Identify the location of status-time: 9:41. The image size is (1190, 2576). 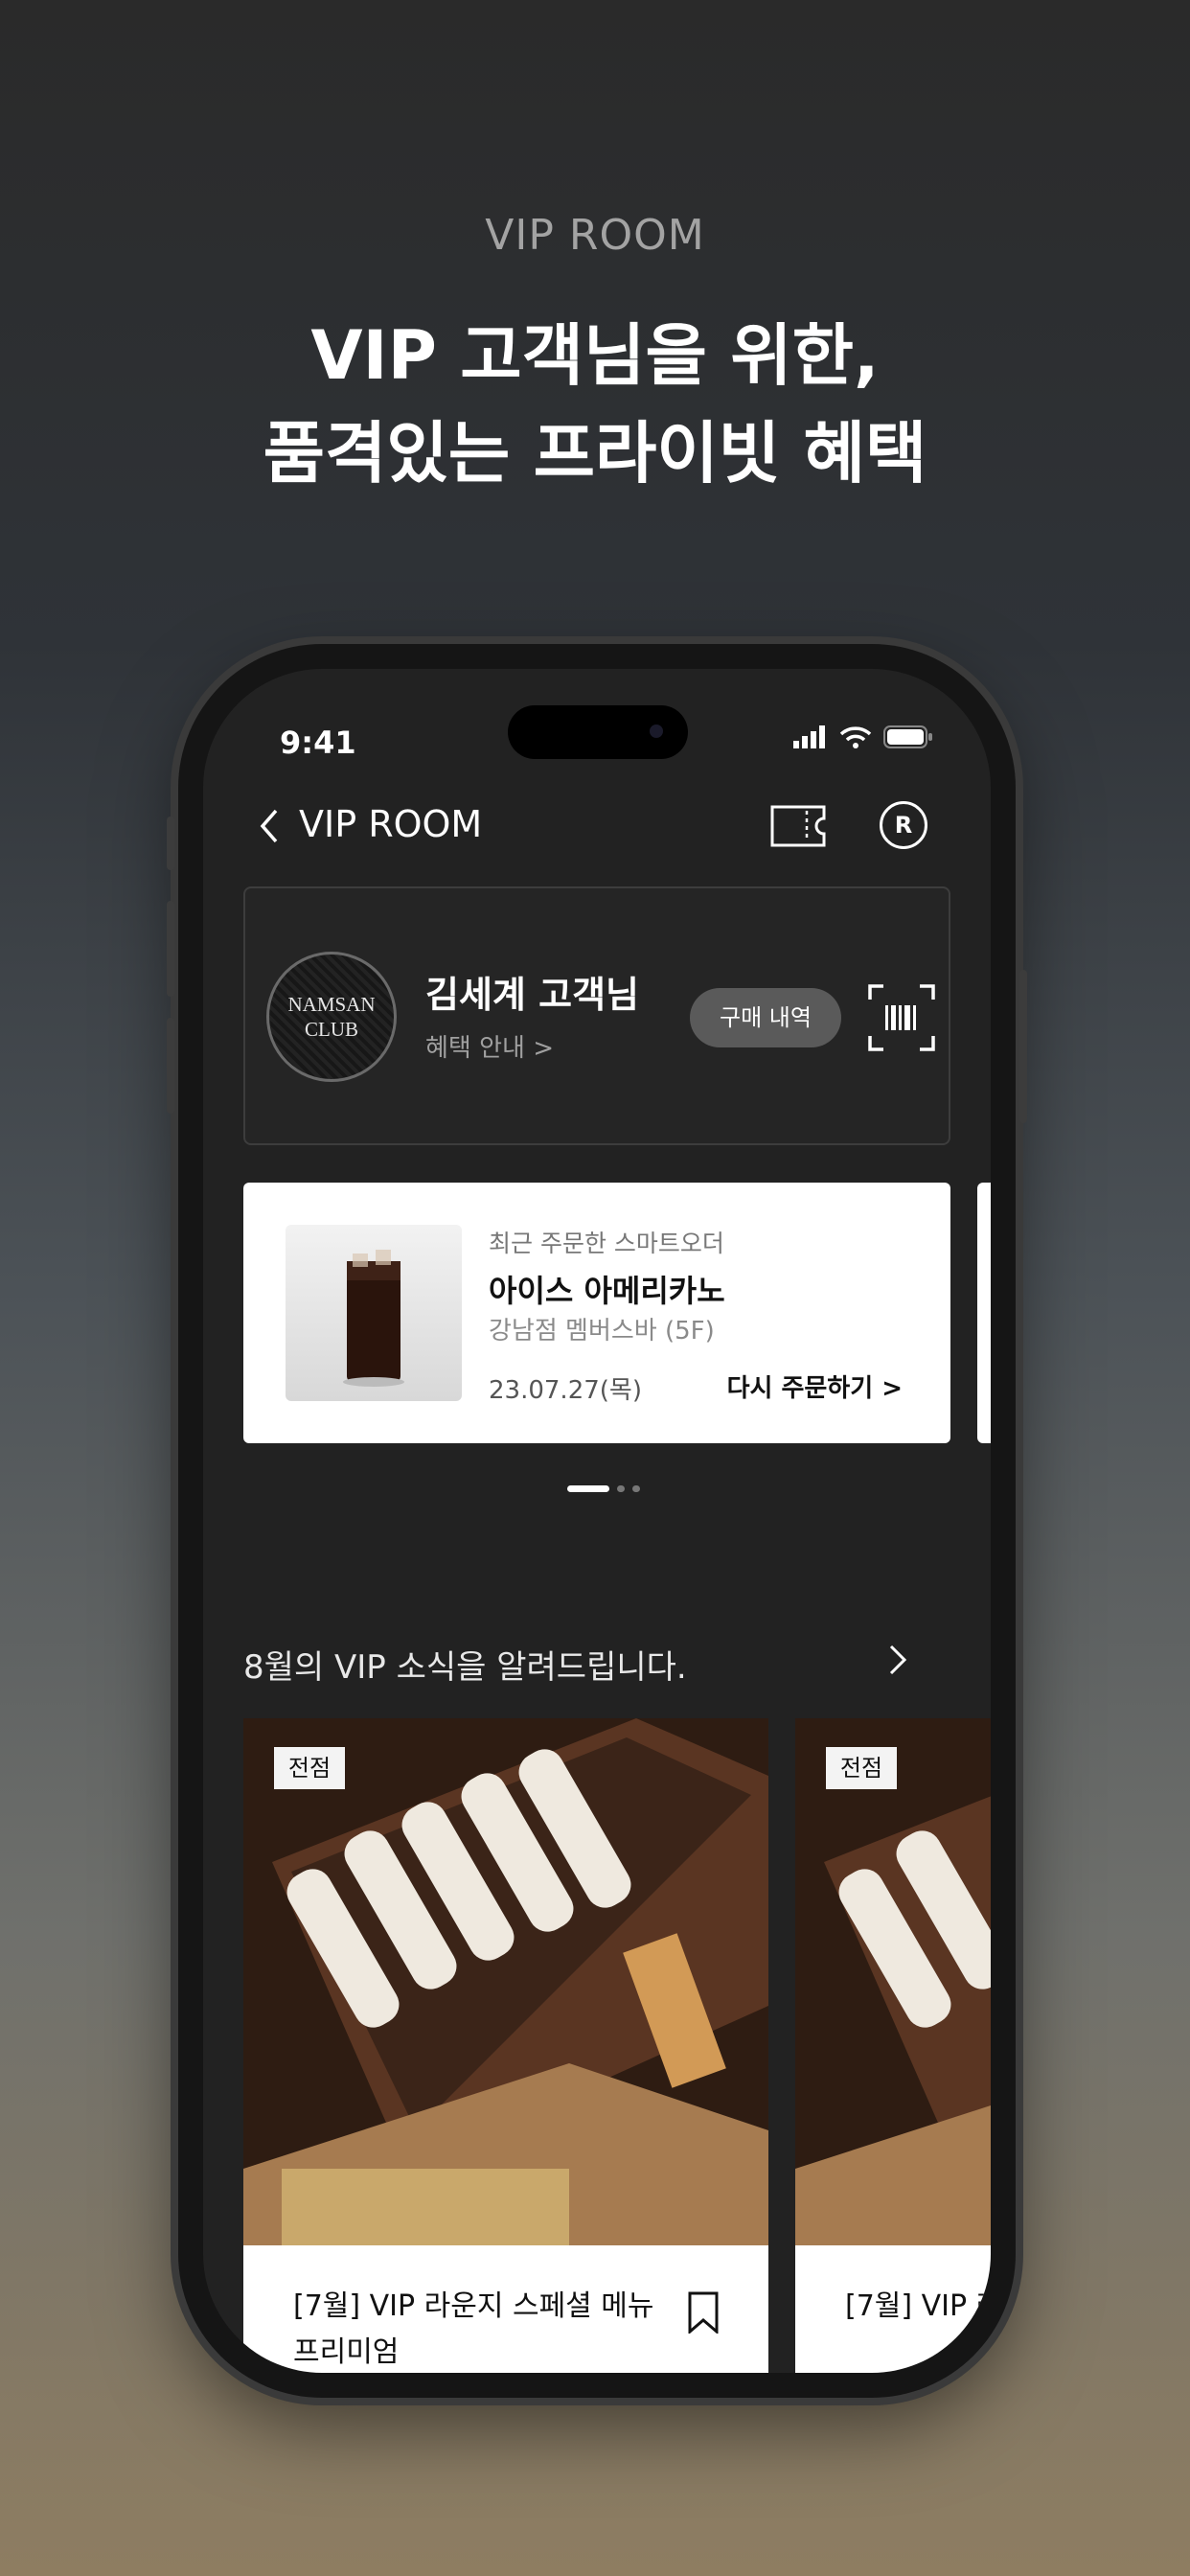
(318, 742).